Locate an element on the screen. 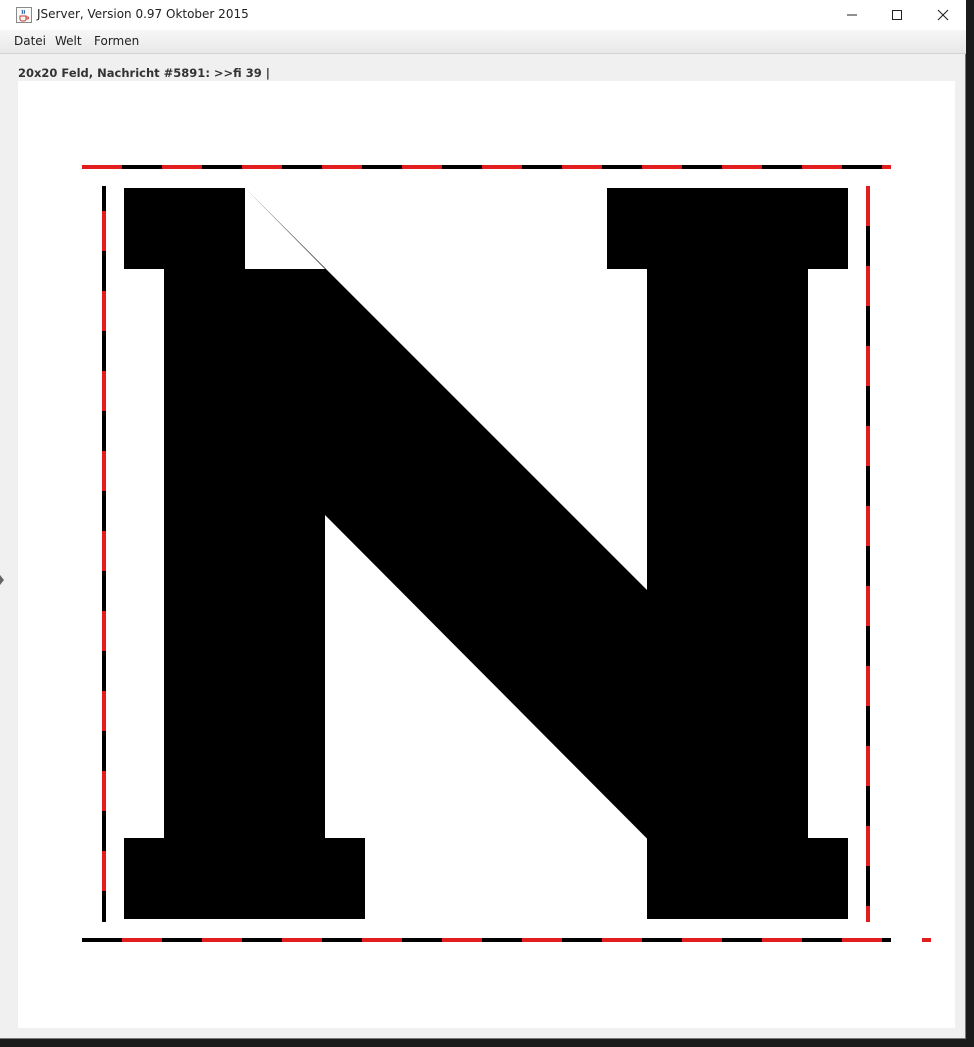 The image size is (974, 1047). maximize-button is located at coordinates (897, 15).